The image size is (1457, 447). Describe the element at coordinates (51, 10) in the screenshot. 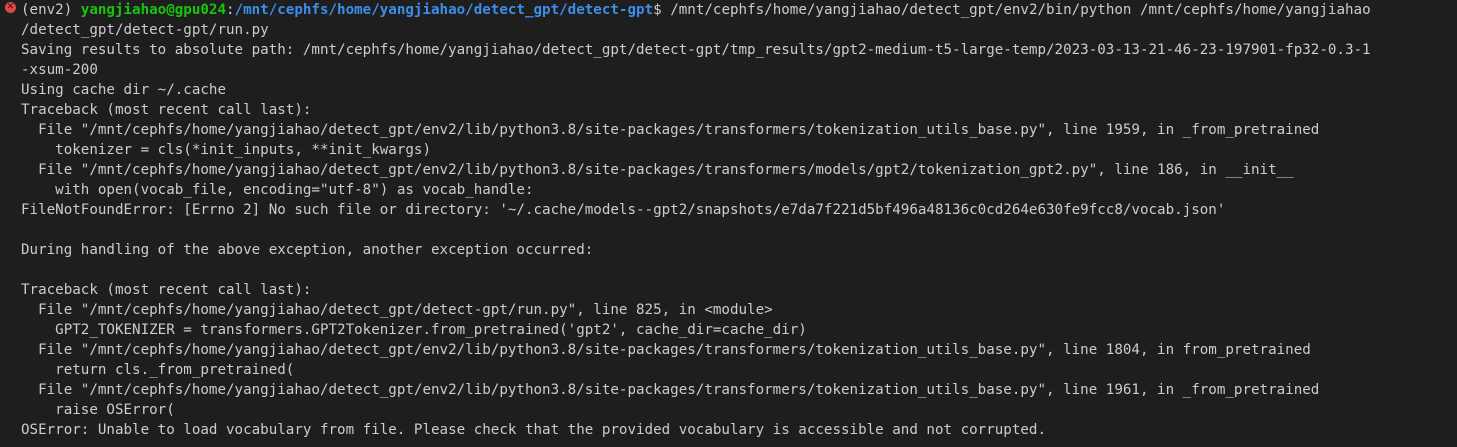

I see `prompt-env: (env2)` at that location.